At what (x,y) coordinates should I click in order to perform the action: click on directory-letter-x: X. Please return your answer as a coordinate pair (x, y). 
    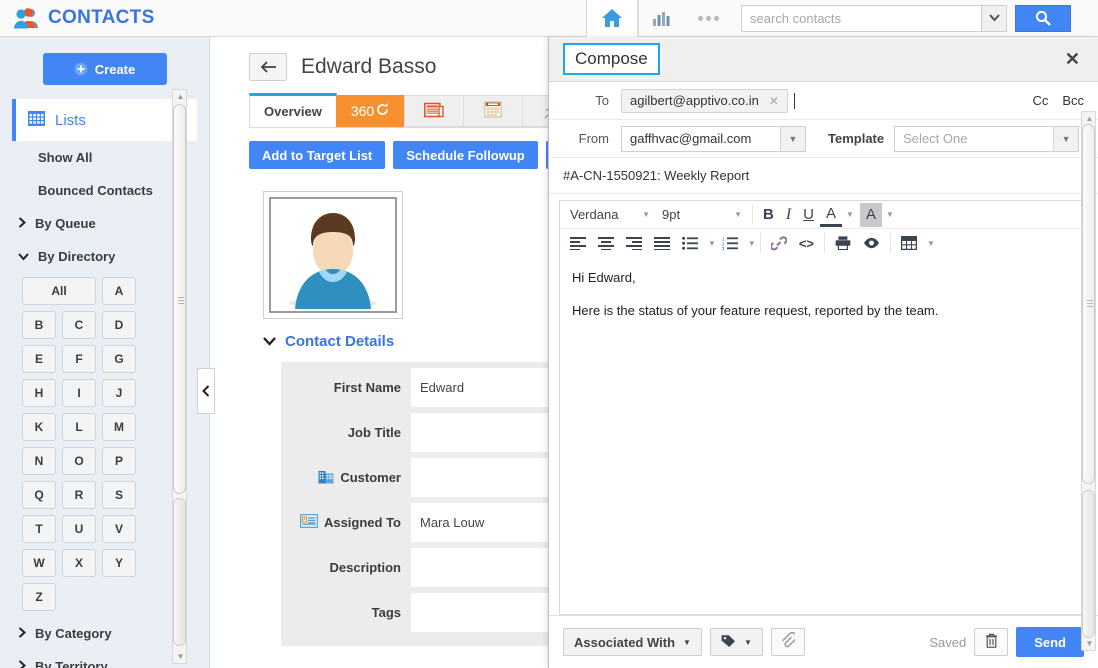
    Looking at the image, I should click on (79, 563).